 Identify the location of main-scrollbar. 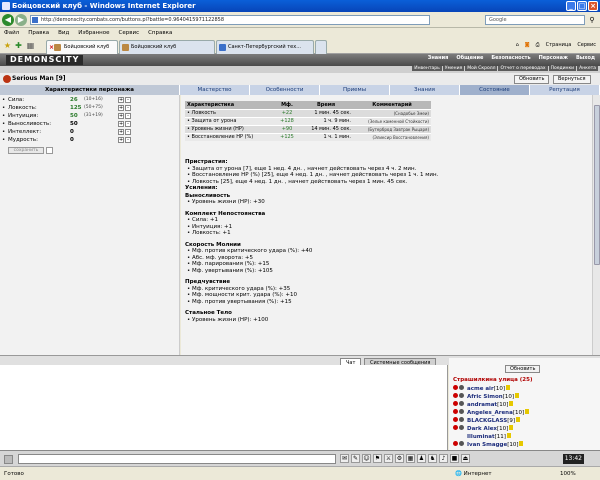
(596, 225).